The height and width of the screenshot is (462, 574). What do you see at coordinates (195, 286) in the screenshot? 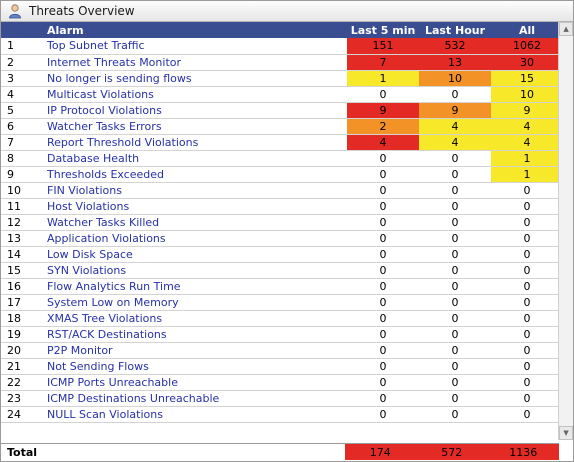
I see `alarm-link: Flow Analytics Run Time` at bounding box center [195, 286].